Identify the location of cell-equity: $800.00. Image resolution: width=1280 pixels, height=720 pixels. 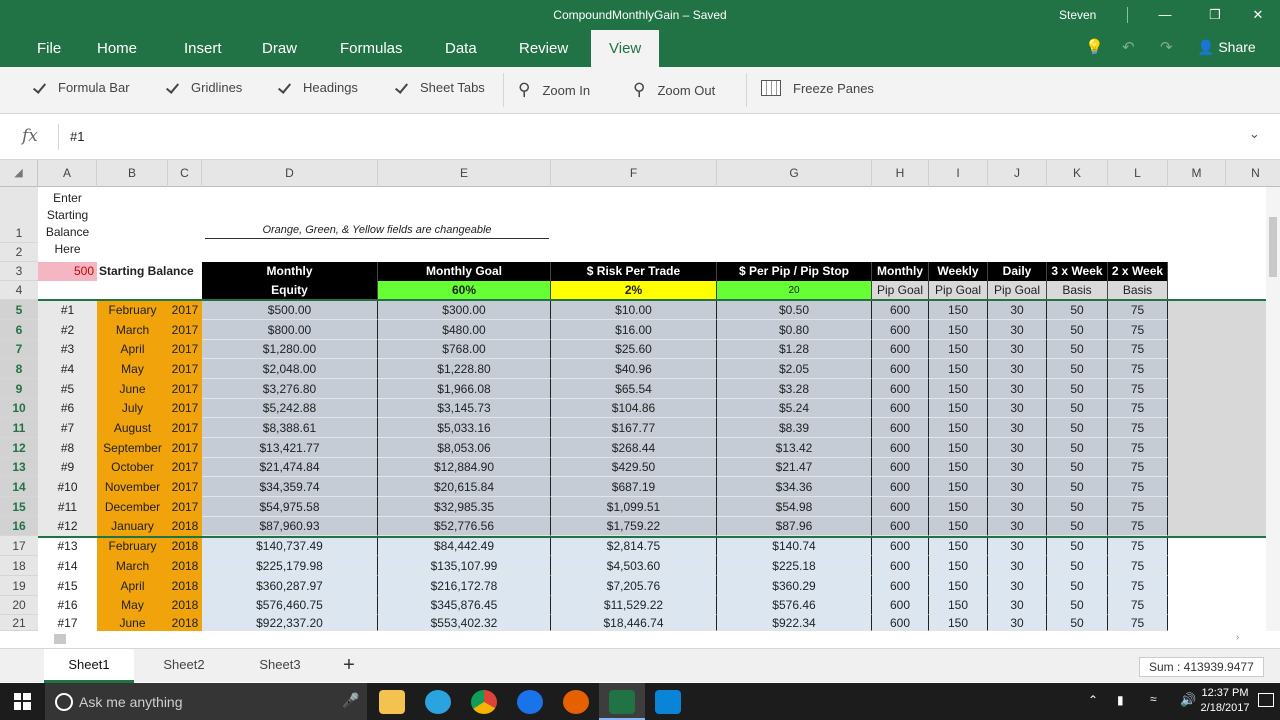
(290, 330).